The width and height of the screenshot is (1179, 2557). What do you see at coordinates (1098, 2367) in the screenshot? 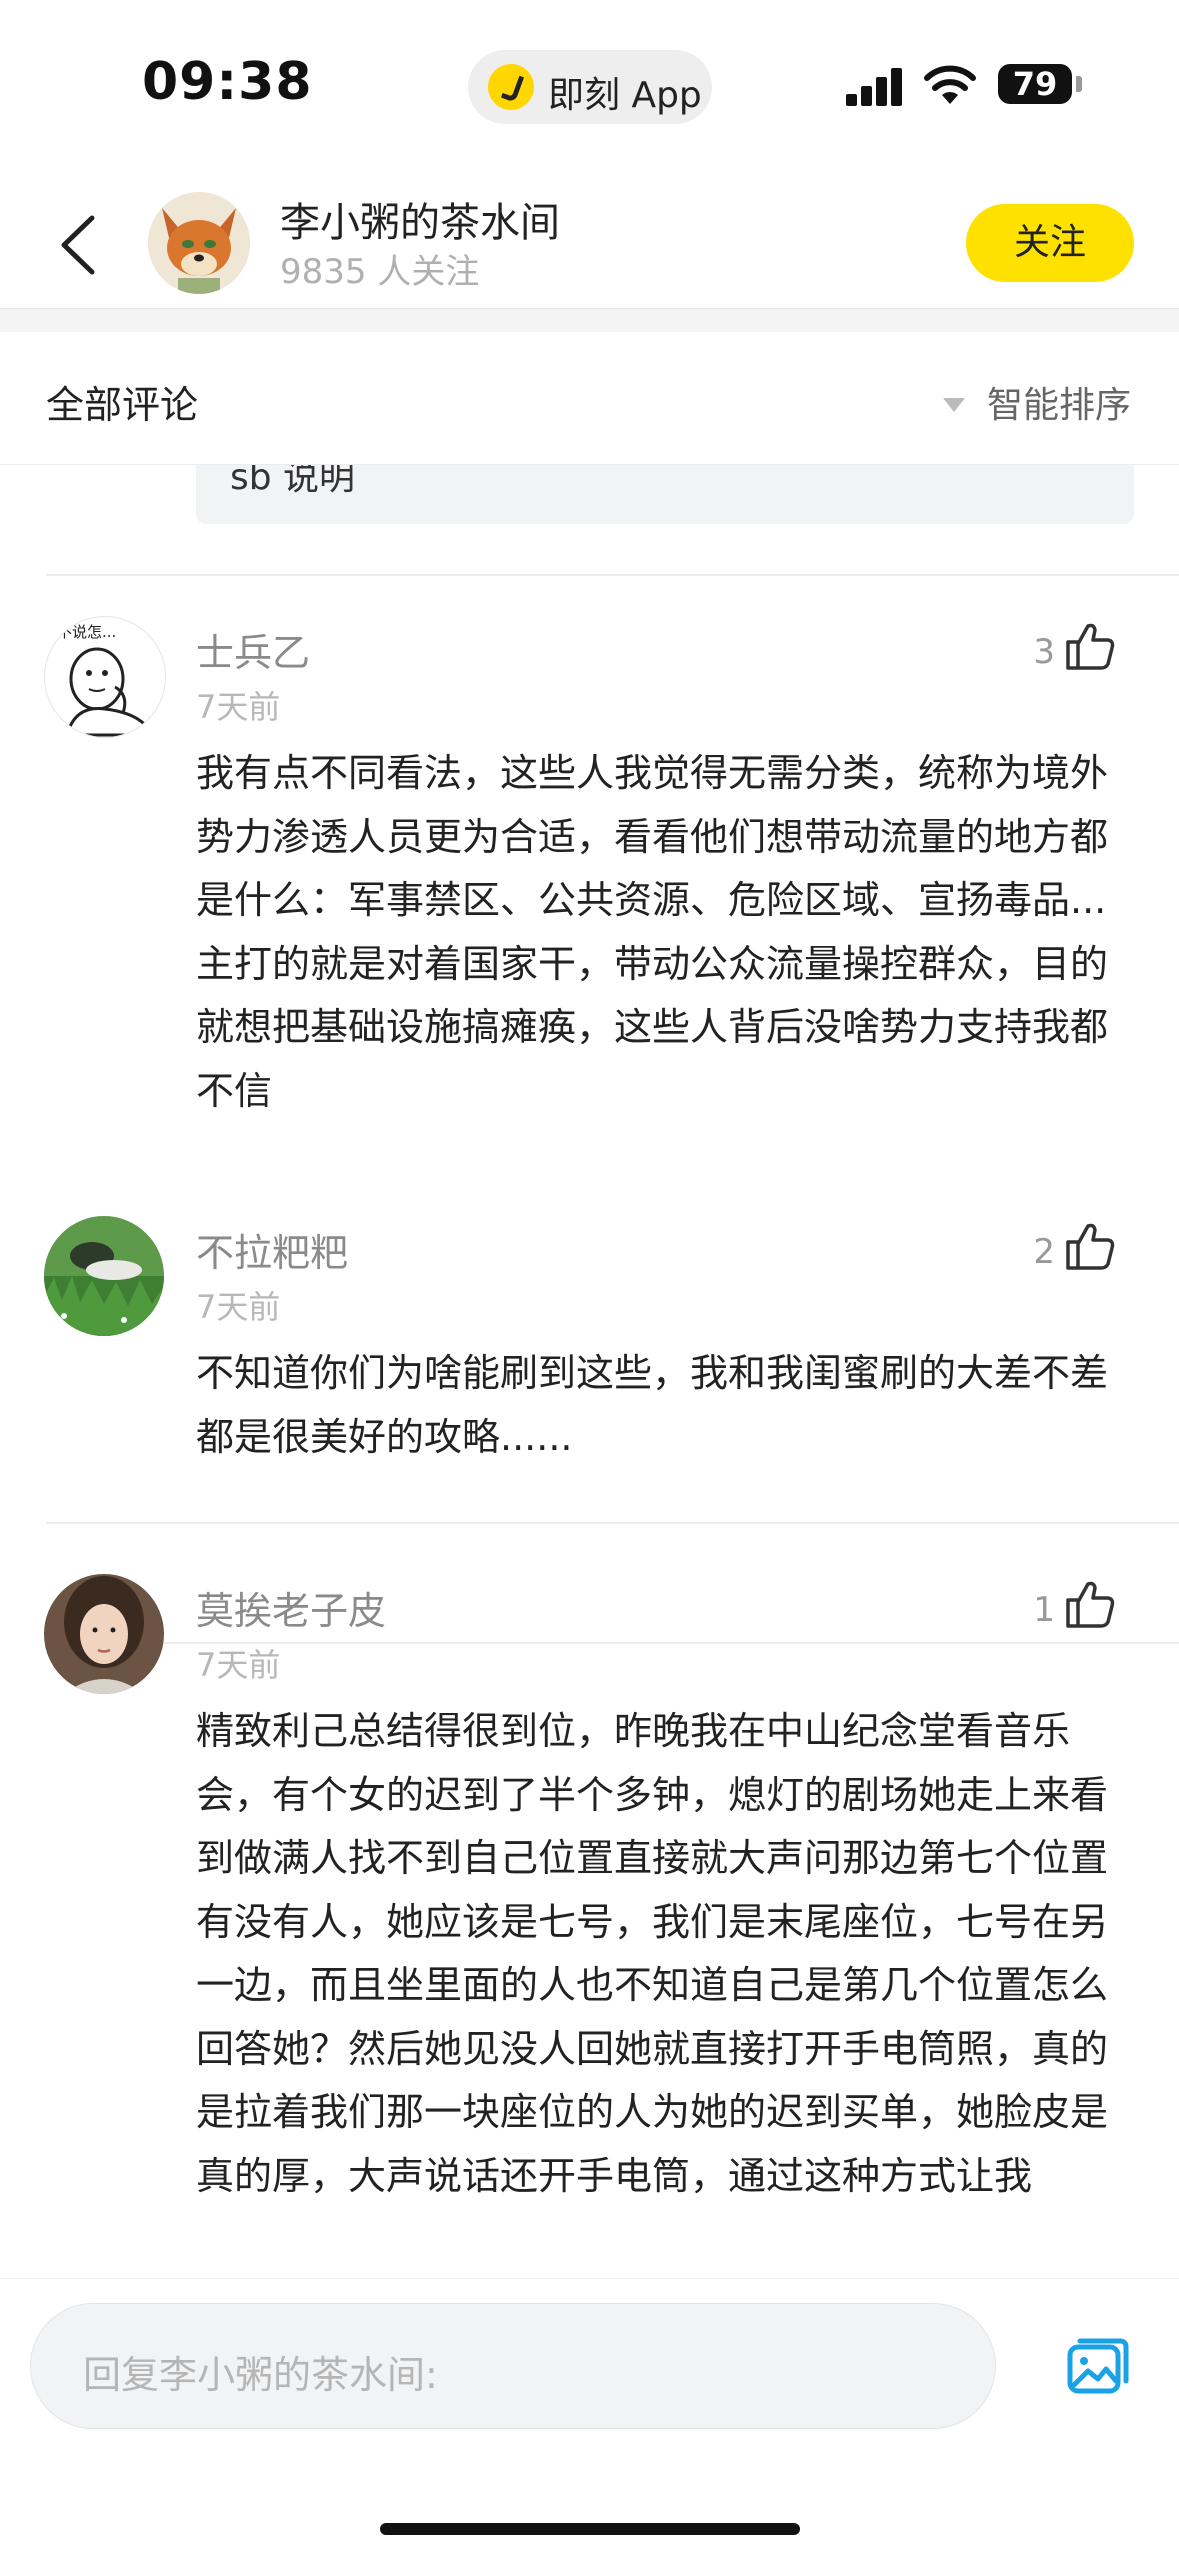
I see `image-picker-icon` at bounding box center [1098, 2367].